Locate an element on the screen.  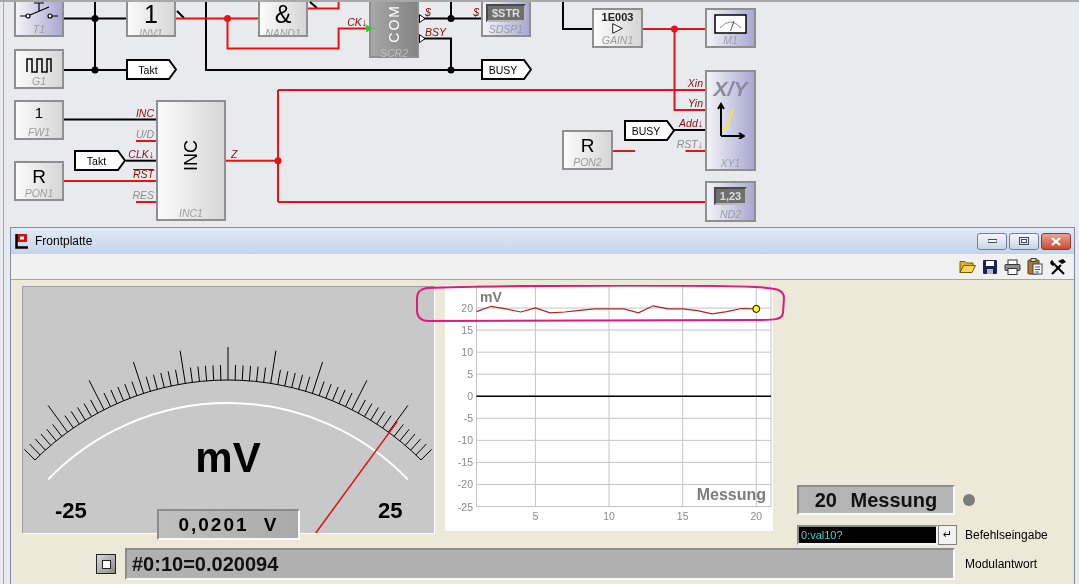
pin-arrow-icon is located at coordinates (369, 28).